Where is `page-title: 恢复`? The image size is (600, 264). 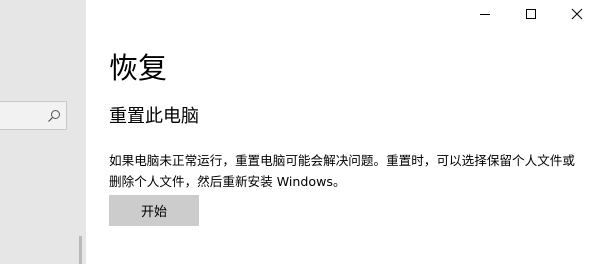 page-title: 恢复 is located at coordinates (138, 68).